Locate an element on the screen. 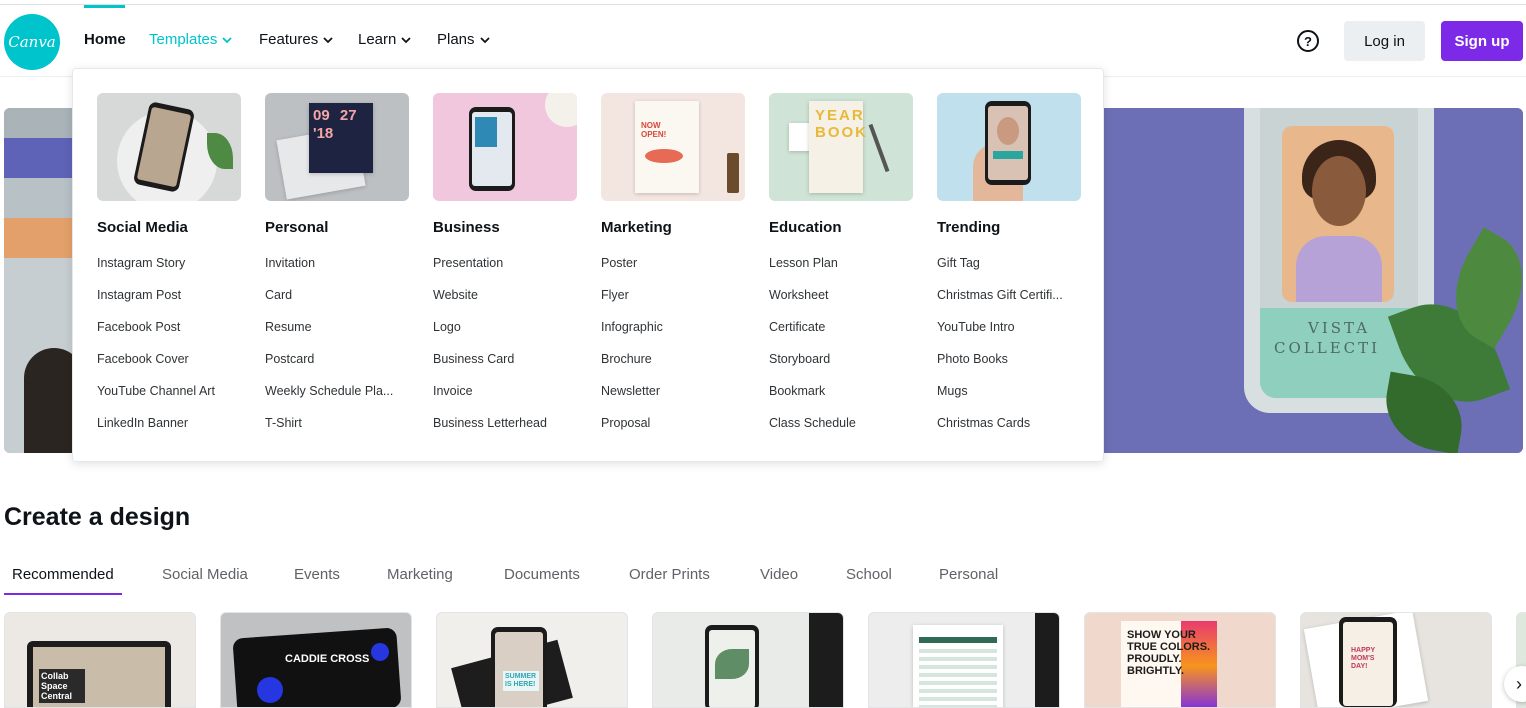  tab-events: Events is located at coordinates (317, 574).